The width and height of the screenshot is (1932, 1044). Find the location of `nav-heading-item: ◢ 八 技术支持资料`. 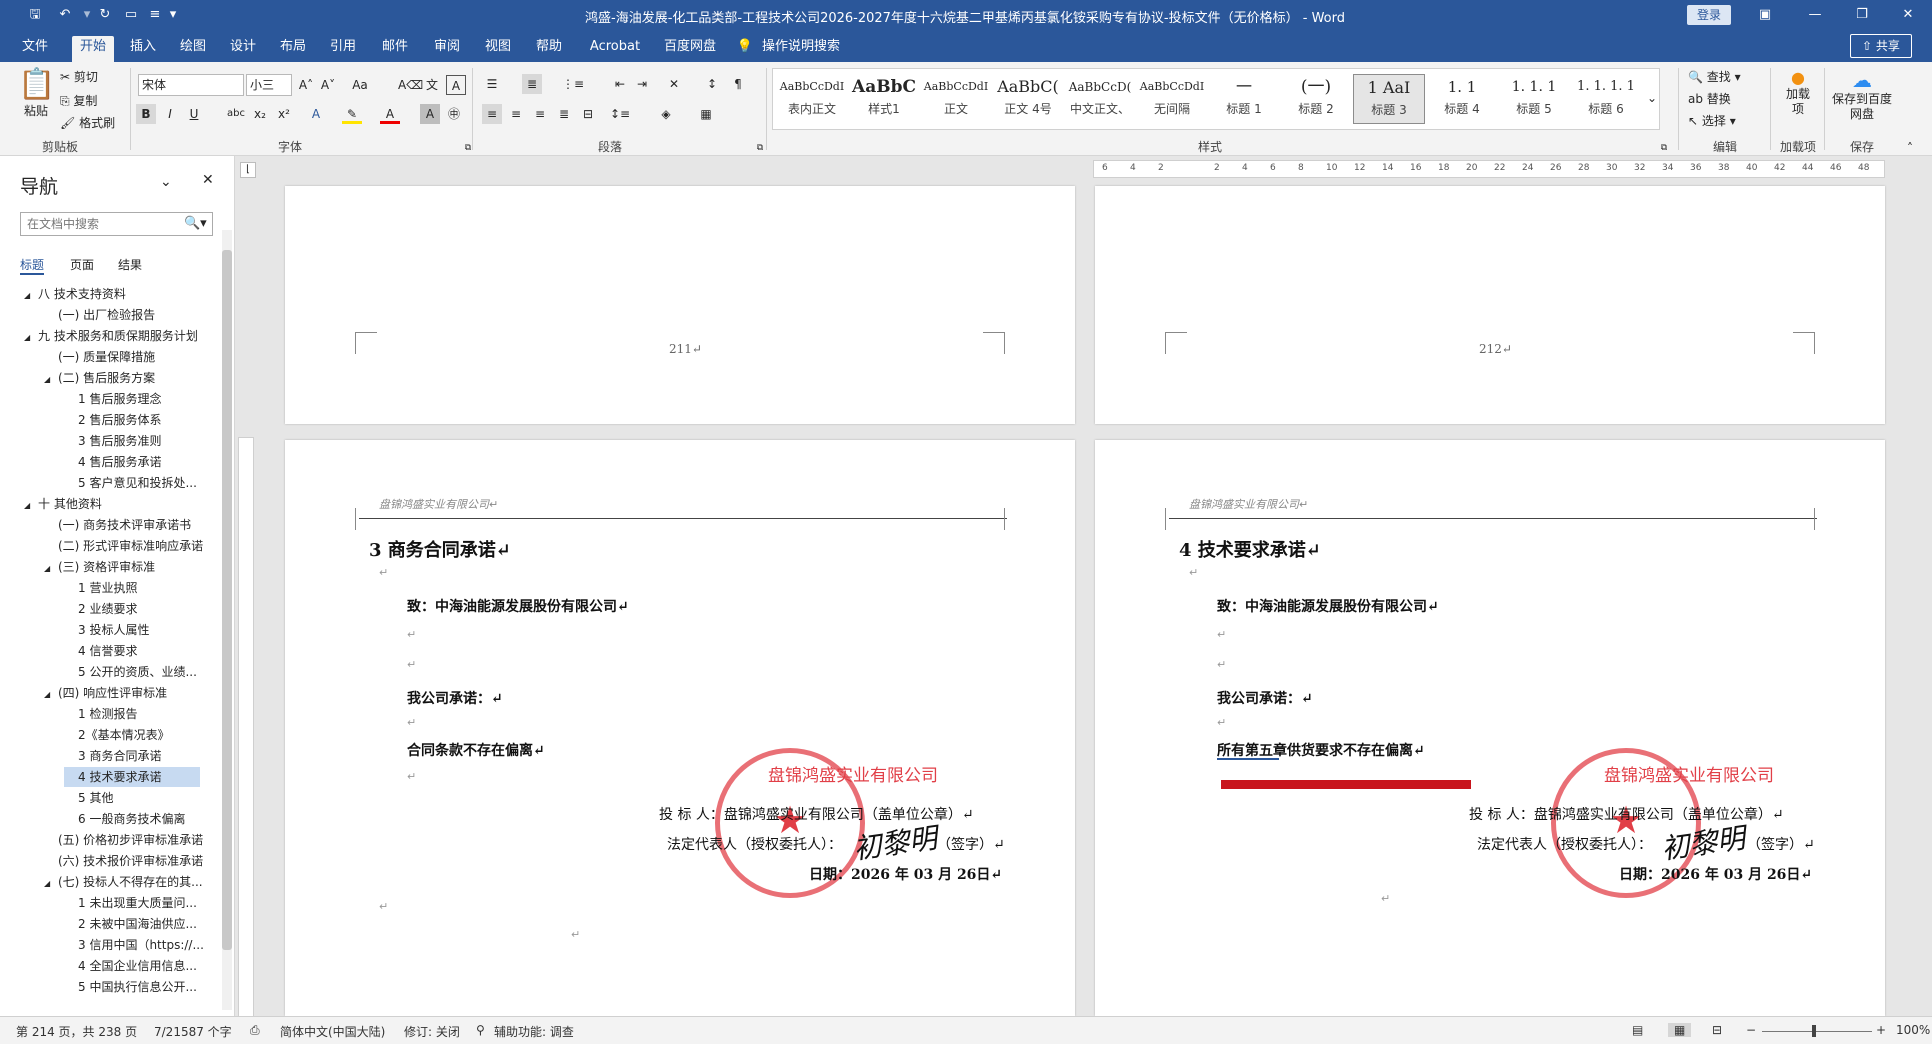

nav-heading-item: ◢ 八 技术支持资料 is located at coordinates (112, 294).